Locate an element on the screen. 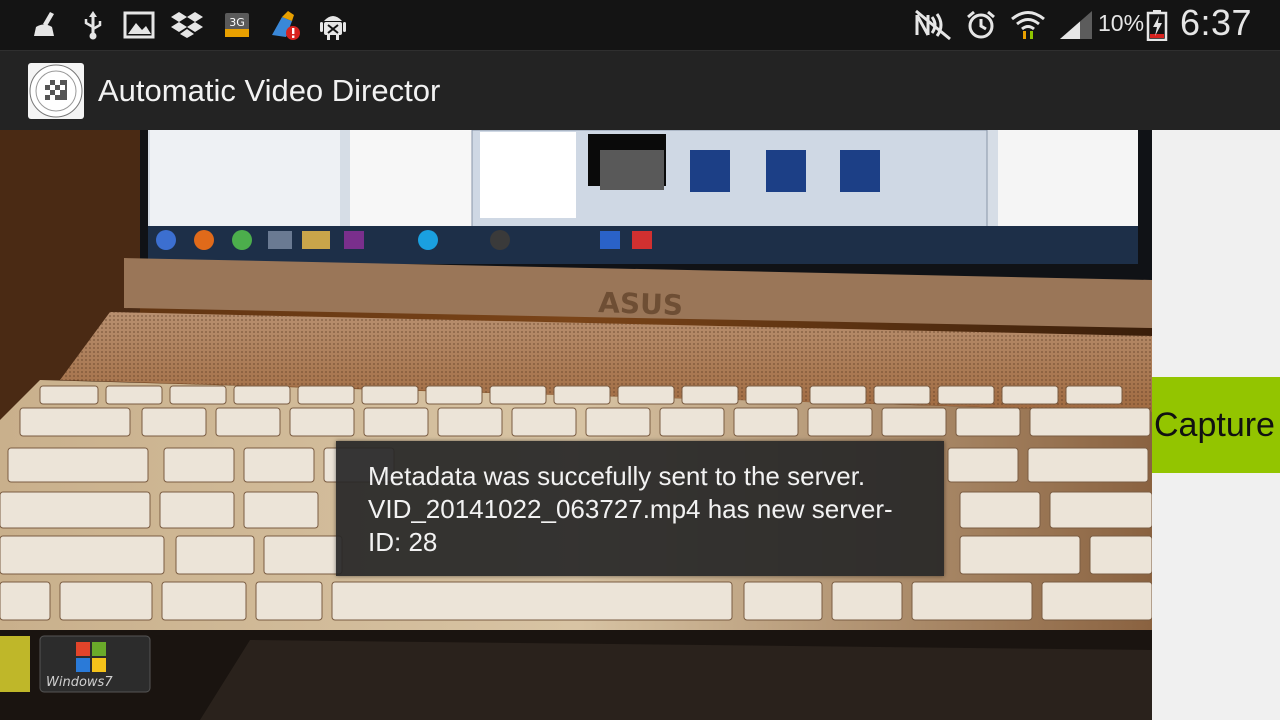 The width and height of the screenshot is (1280, 720). capture-button: Capture is located at coordinates (1216, 425).